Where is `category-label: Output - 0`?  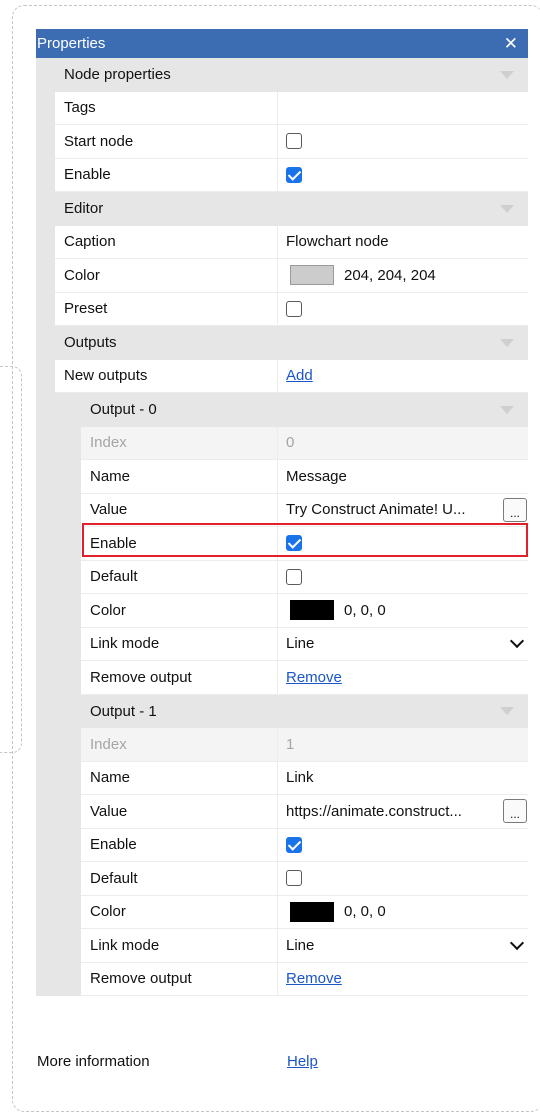 category-label: Output - 0 is located at coordinates (123, 410).